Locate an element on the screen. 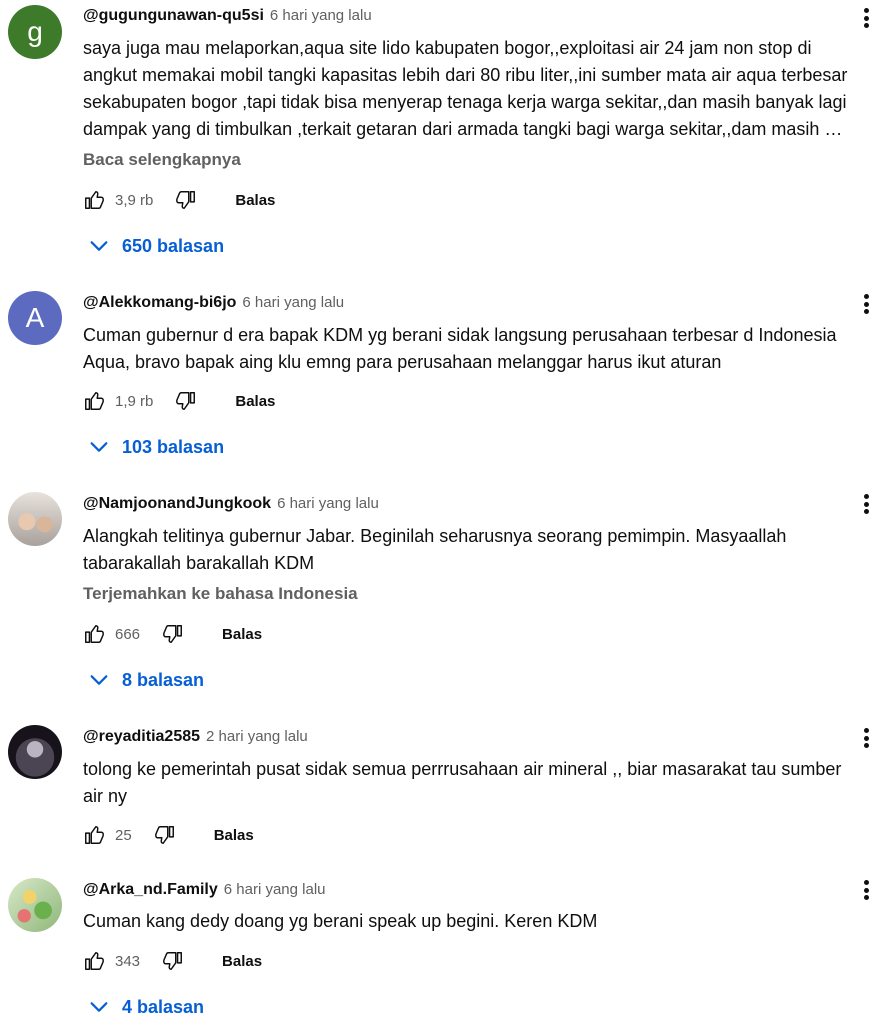 This screenshot has height=1024, width=893. avatar-letter: A is located at coordinates (35, 317).